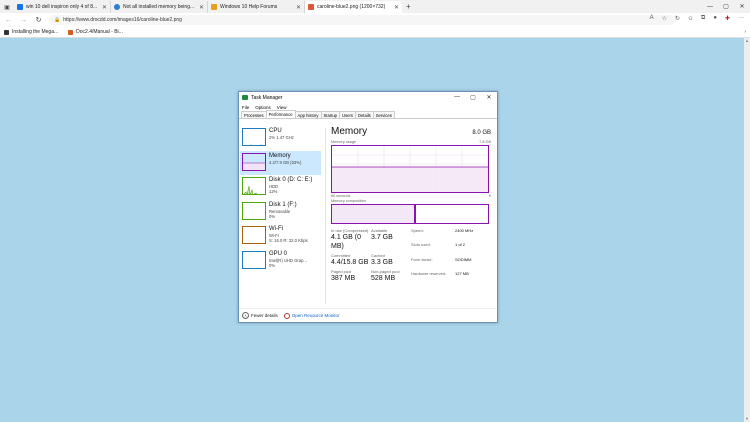  Describe the element at coordinates (263, 107) in the screenshot. I see `menu-options: Options` at that location.